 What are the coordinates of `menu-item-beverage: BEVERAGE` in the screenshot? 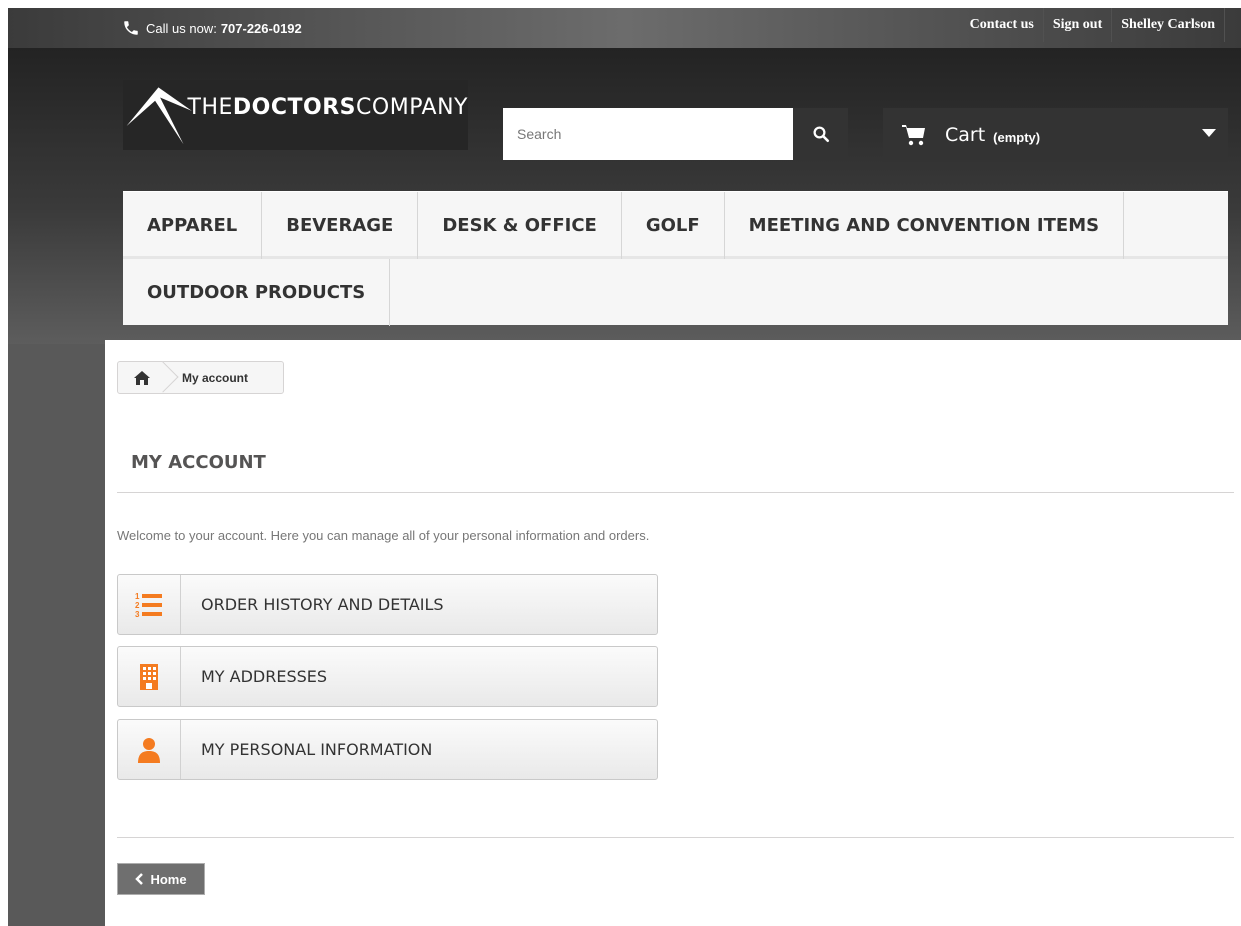 It's located at (340, 225).